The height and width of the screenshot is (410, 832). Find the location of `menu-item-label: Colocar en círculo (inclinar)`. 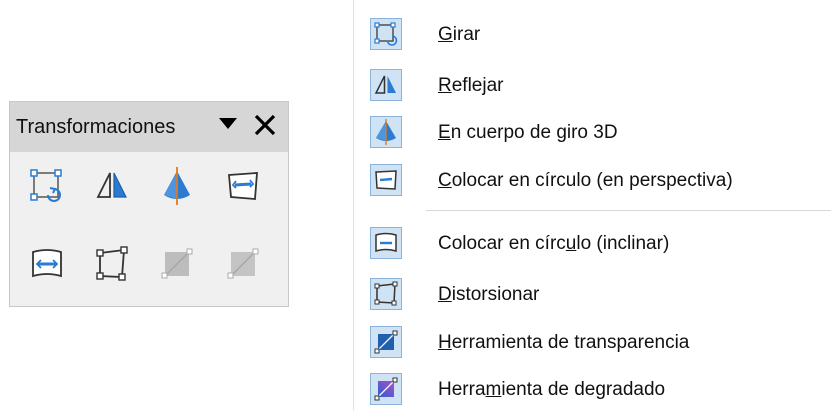

menu-item-label: Colocar en círculo (inclinar) is located at coordinates (554, 243).